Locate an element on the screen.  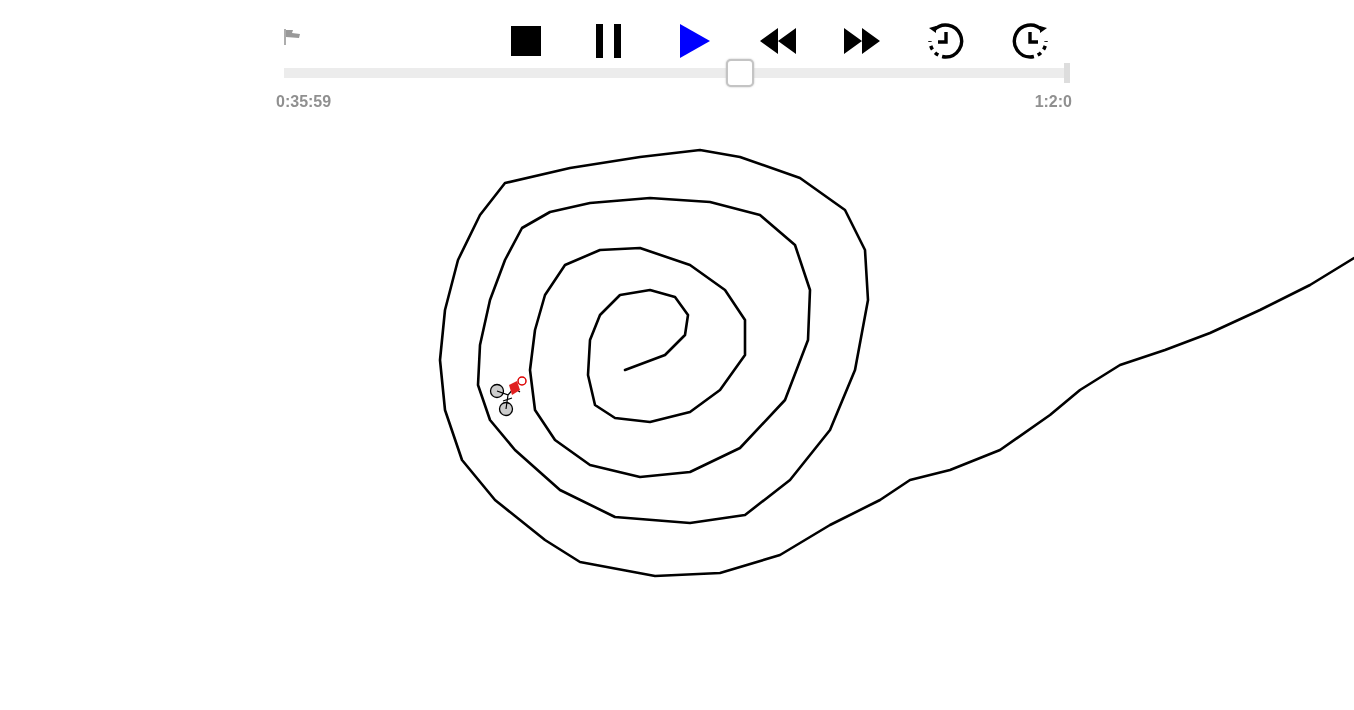
bike-rider-drawing is located at coordinates (508, 396).